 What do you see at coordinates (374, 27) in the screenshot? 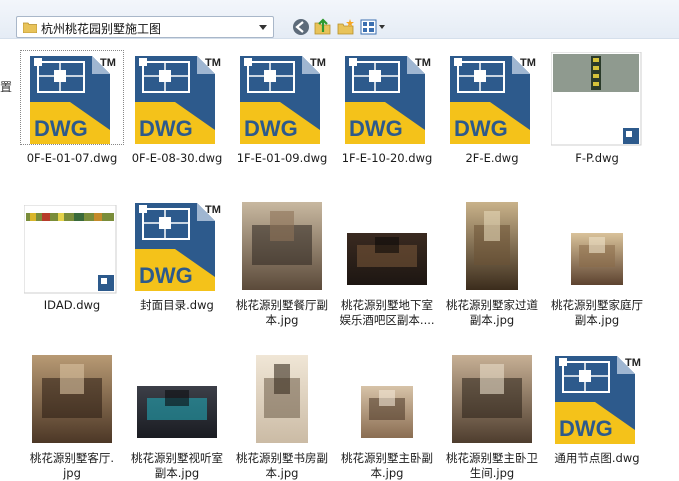
I see `views-menu-icon` at bounding box center [374, 27].